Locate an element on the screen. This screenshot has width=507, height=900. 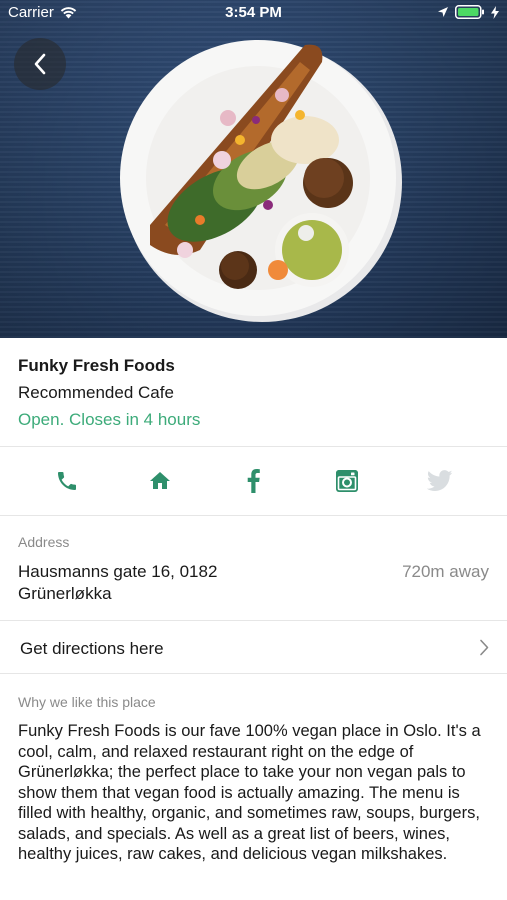
distance-label: 720m away is located at coordinates (445, 571).